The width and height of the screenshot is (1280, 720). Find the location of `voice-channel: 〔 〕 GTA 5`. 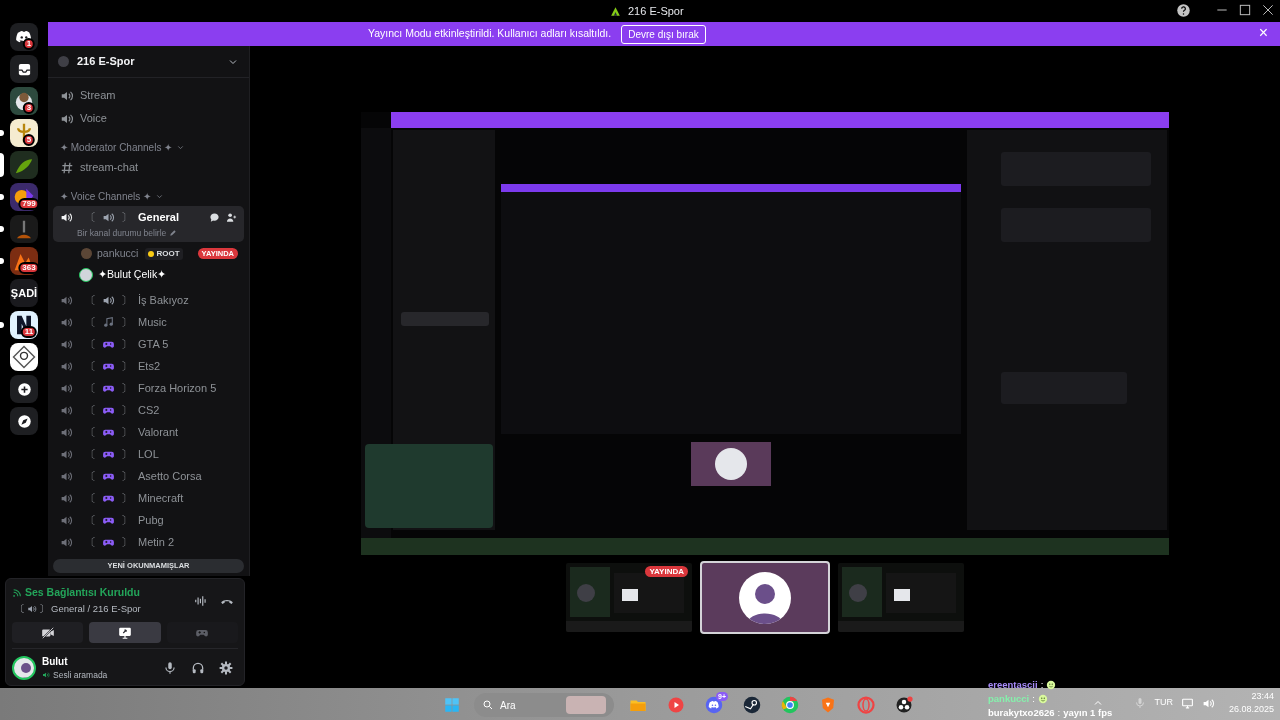

voice-channel: 〔 〕 GTA 5 is located at coordinates (148, 344).